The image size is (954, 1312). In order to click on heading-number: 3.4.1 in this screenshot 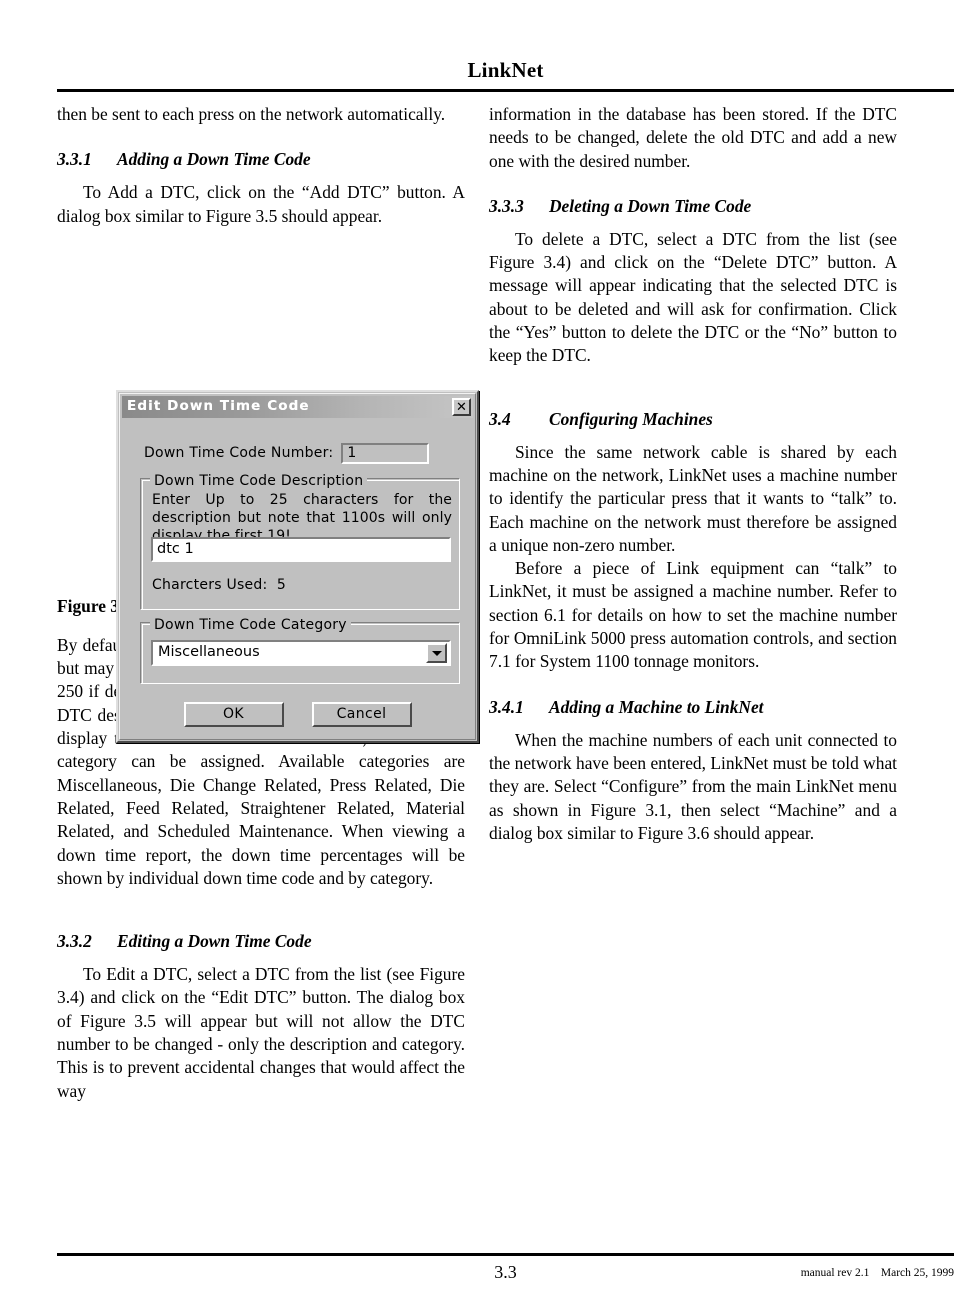, I will do `click(506, 706)`.